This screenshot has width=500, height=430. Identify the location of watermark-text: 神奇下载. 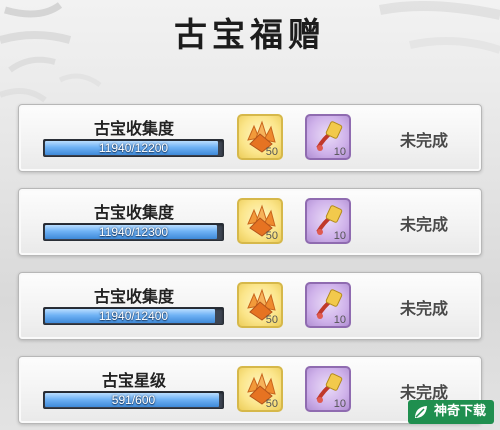
(459, 411).